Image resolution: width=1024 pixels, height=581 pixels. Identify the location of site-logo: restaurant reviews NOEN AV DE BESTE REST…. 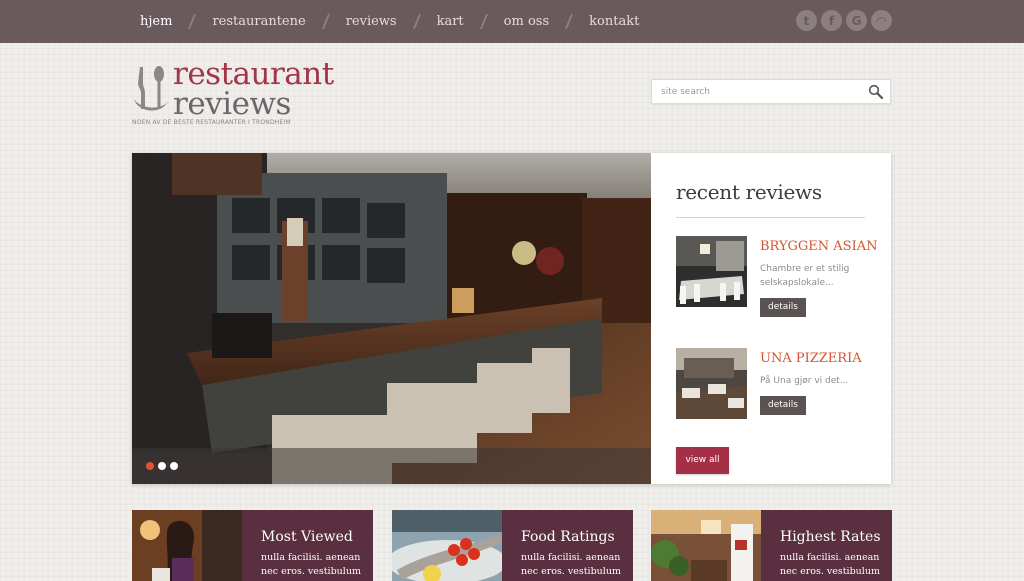
(242, 95).